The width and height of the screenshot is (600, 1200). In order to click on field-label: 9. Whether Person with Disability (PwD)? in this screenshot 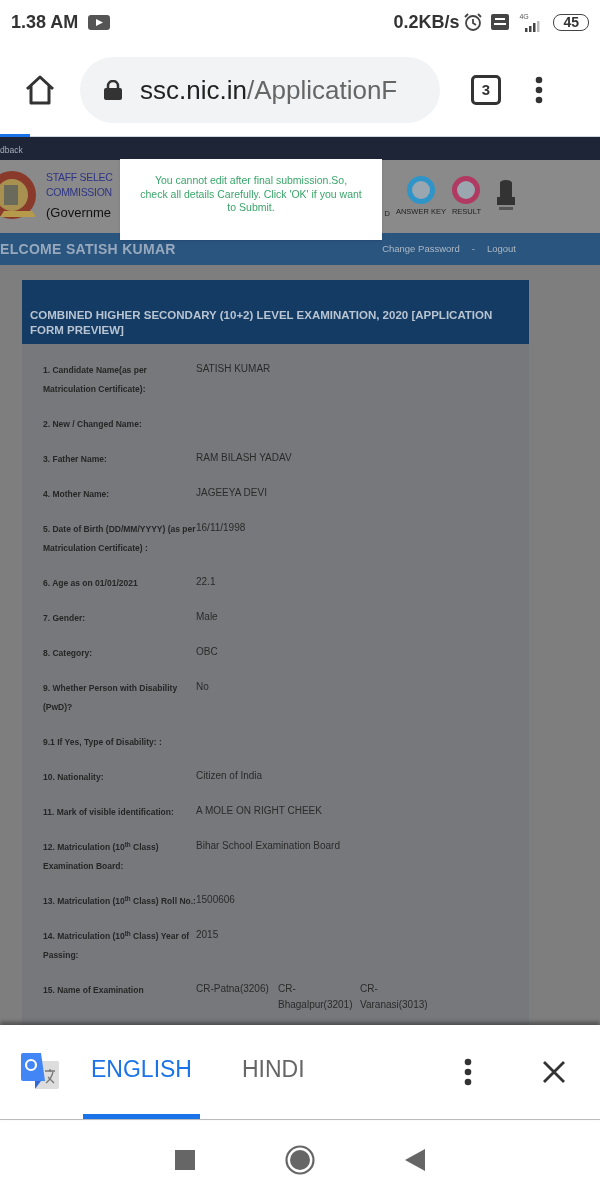, I will do `click(111, 698)`.